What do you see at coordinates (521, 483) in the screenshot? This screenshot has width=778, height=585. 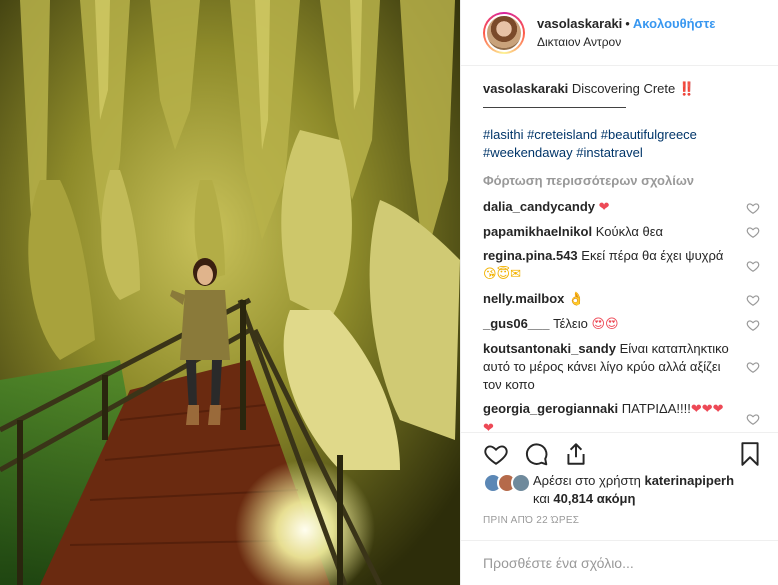 I see `liker-avatar` at bounding box center [521, 483].